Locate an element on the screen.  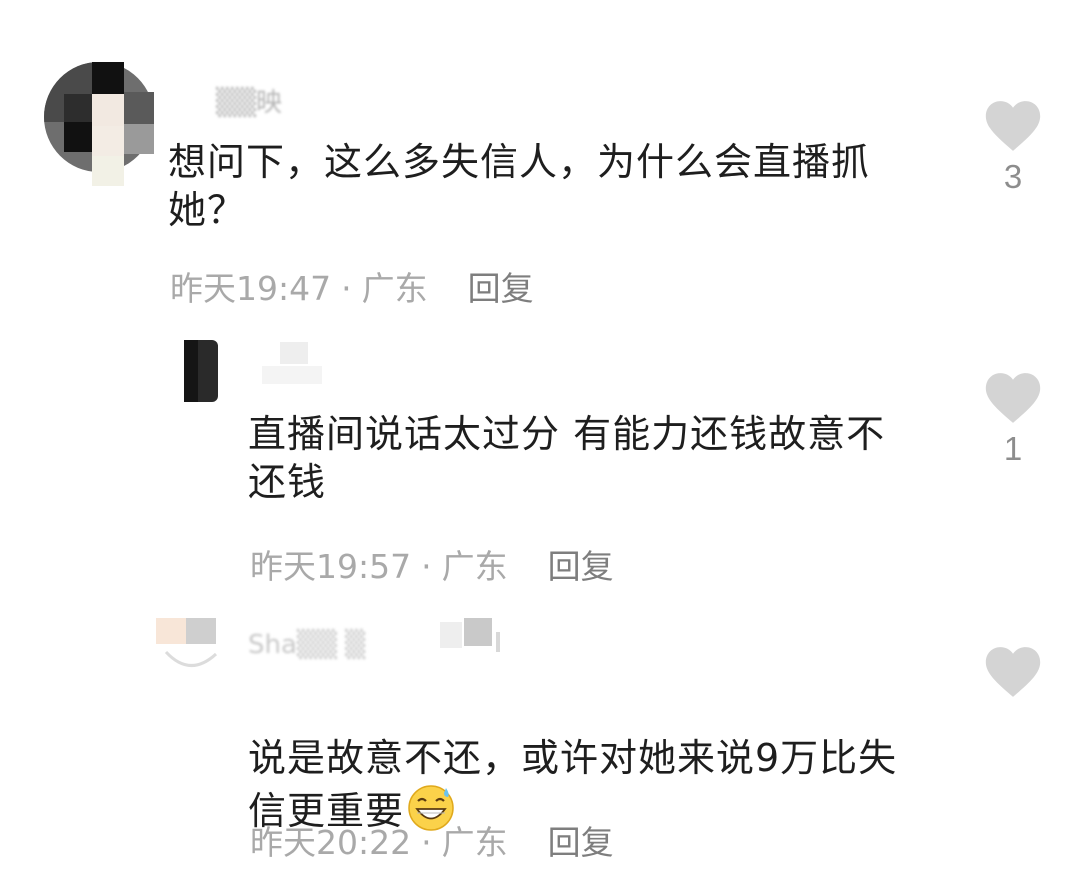
timestamp: 昨天20:22 is located at coordinates (331, 842).